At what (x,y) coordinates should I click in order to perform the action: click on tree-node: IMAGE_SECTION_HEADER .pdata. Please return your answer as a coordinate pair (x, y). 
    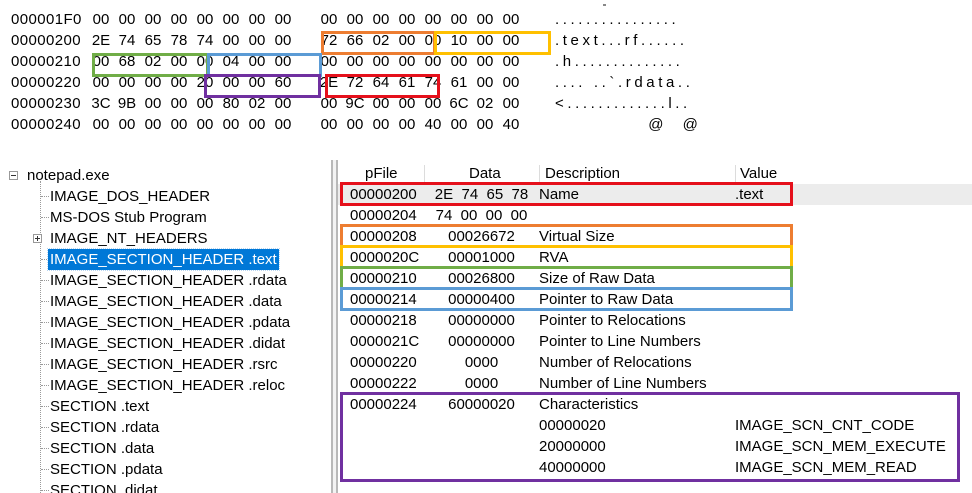
    Looking at the image, I should click on (165, 322).